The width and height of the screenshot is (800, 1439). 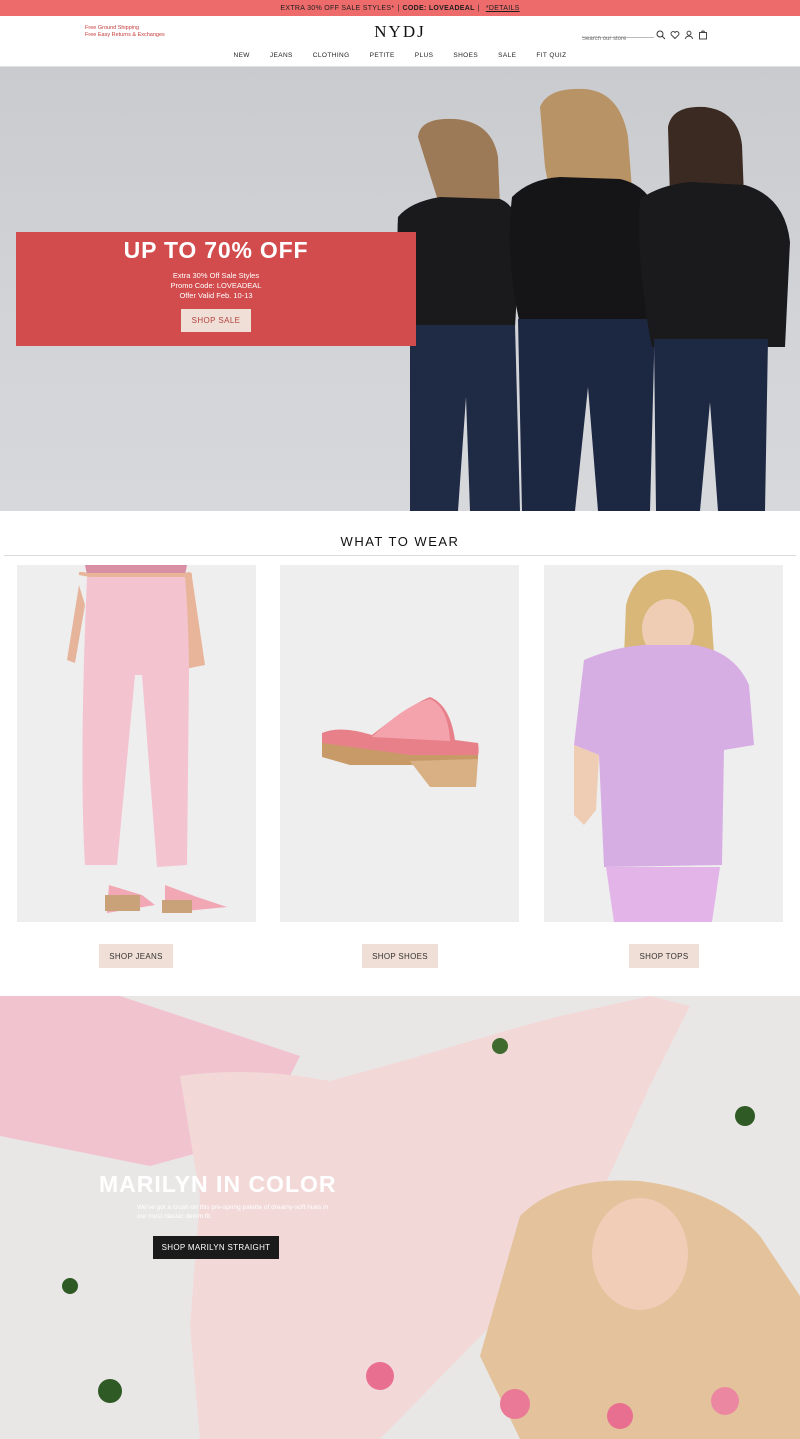 What do you see at coordinates (675, 33) in the screenshot?
I see `heart-icon` at bounding box center [675, 33].